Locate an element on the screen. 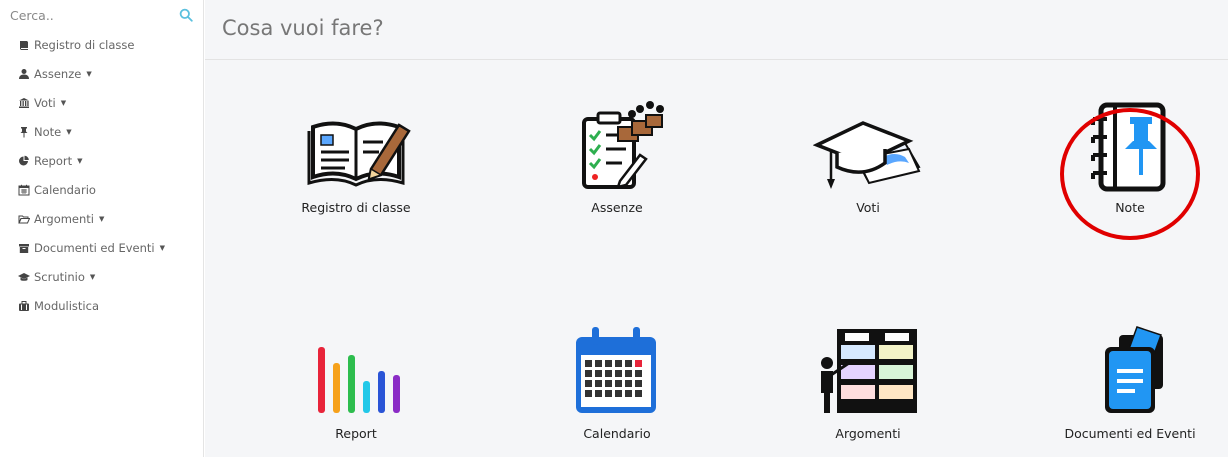 This screenshot has height=457, width=1228. sidebar-item-assenze: Assenze ▼ is located at coordinates (101, 73).